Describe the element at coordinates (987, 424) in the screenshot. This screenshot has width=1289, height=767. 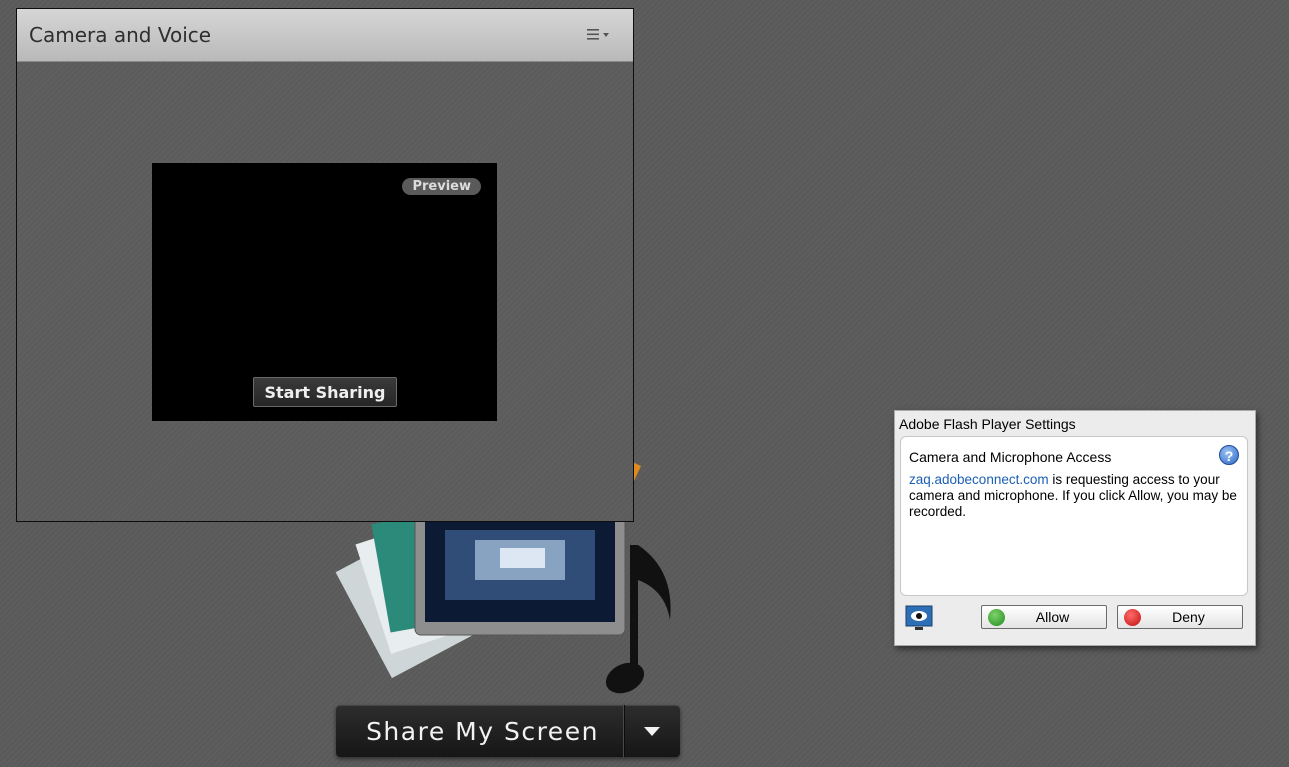
I see `flash-dialog-title: Adobe Flash Player Settings` at that location.